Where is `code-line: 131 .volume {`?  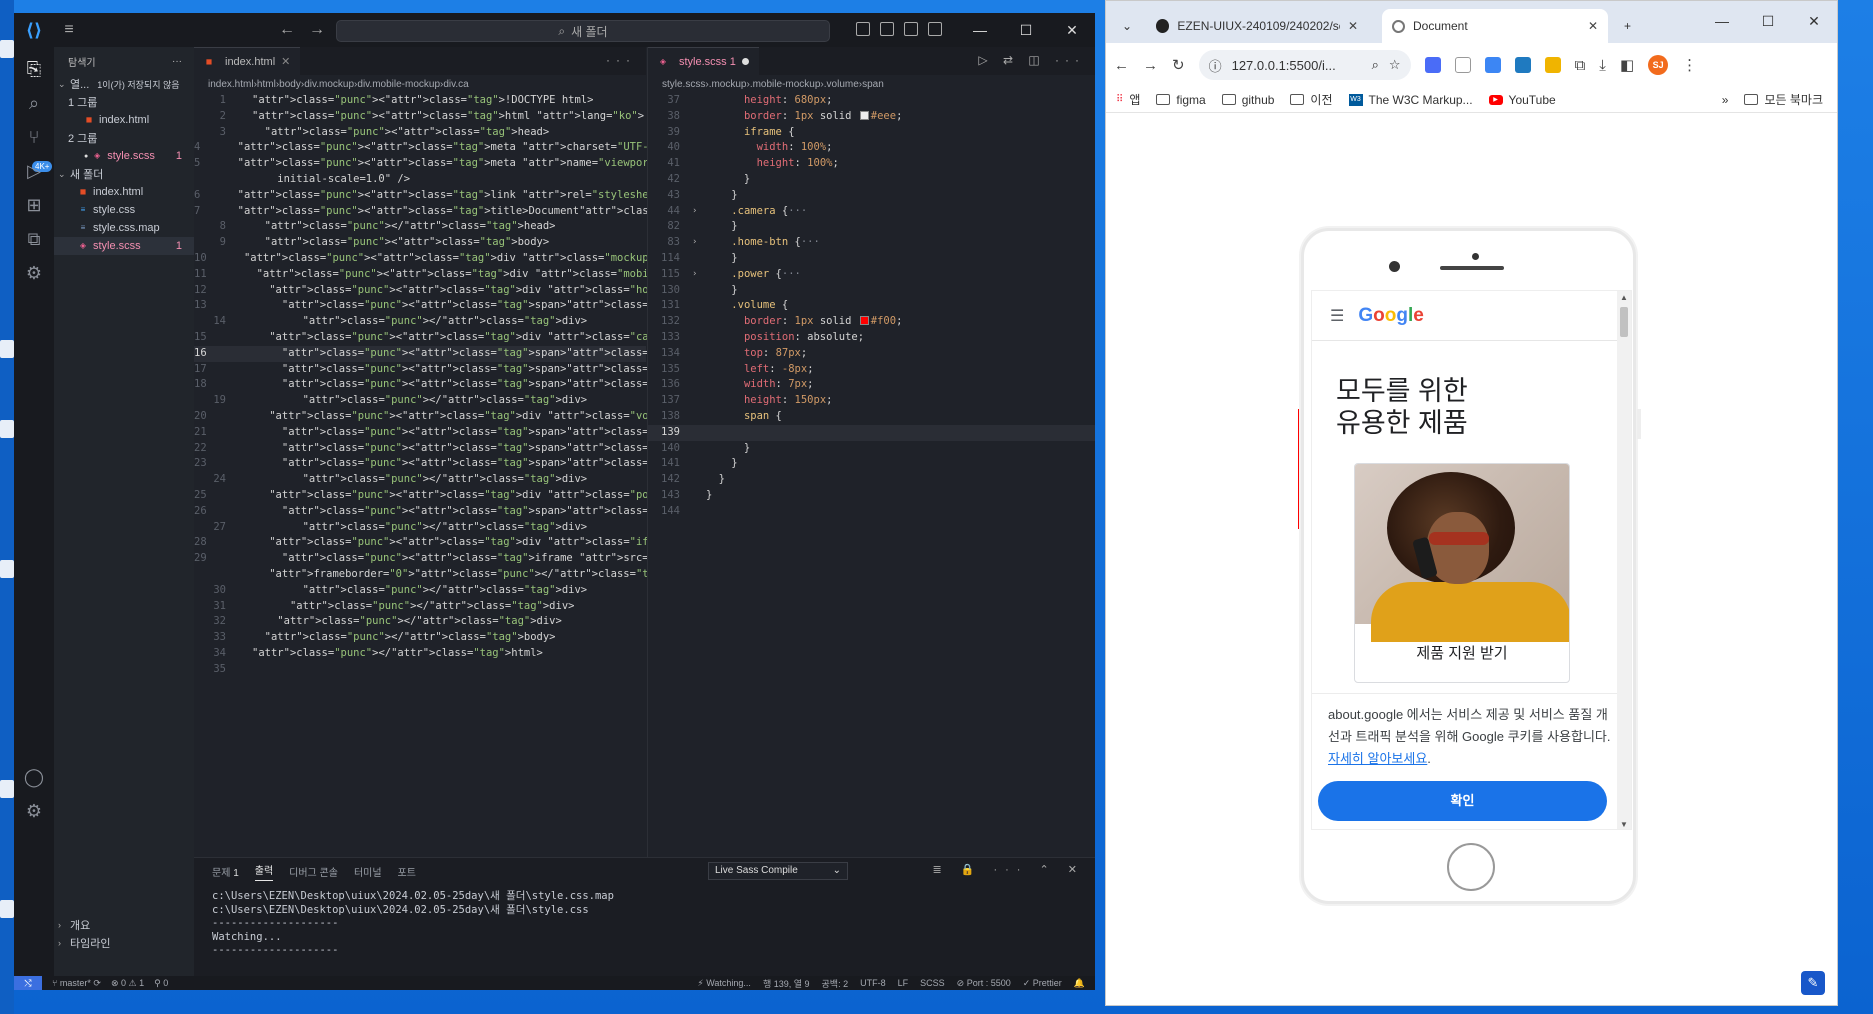 code-line: 131 .volume { is located at coordinates (871, 306).